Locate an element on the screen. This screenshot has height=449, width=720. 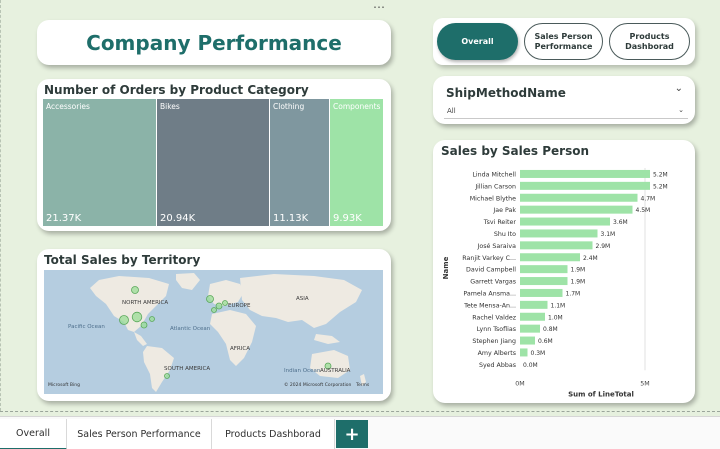
bar-value-label: 4.5M is located at coordinates (643, 210).